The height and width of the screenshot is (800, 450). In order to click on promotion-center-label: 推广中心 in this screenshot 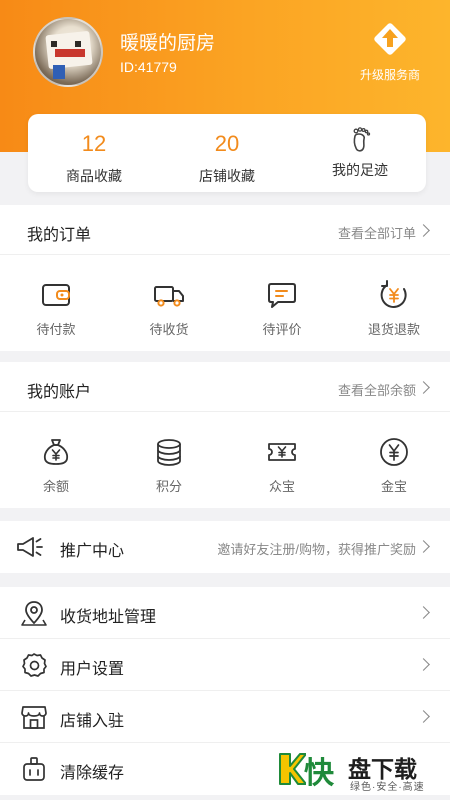, I will do `click(92, 551)`.